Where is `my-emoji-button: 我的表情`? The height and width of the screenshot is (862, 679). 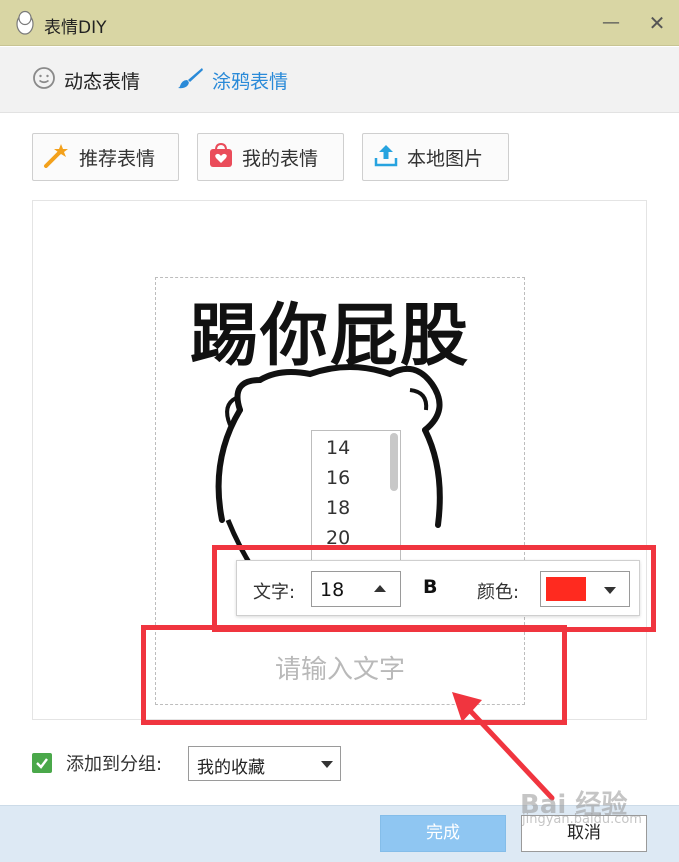 my-emoji-button: 我的表情 is located at coordinates (270, 157).